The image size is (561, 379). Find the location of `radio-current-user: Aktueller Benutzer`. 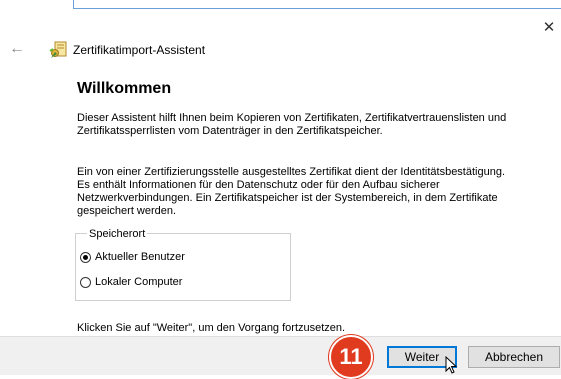

radio-current-user: Aktueller Benutzer is located at coordinates (132, 257).